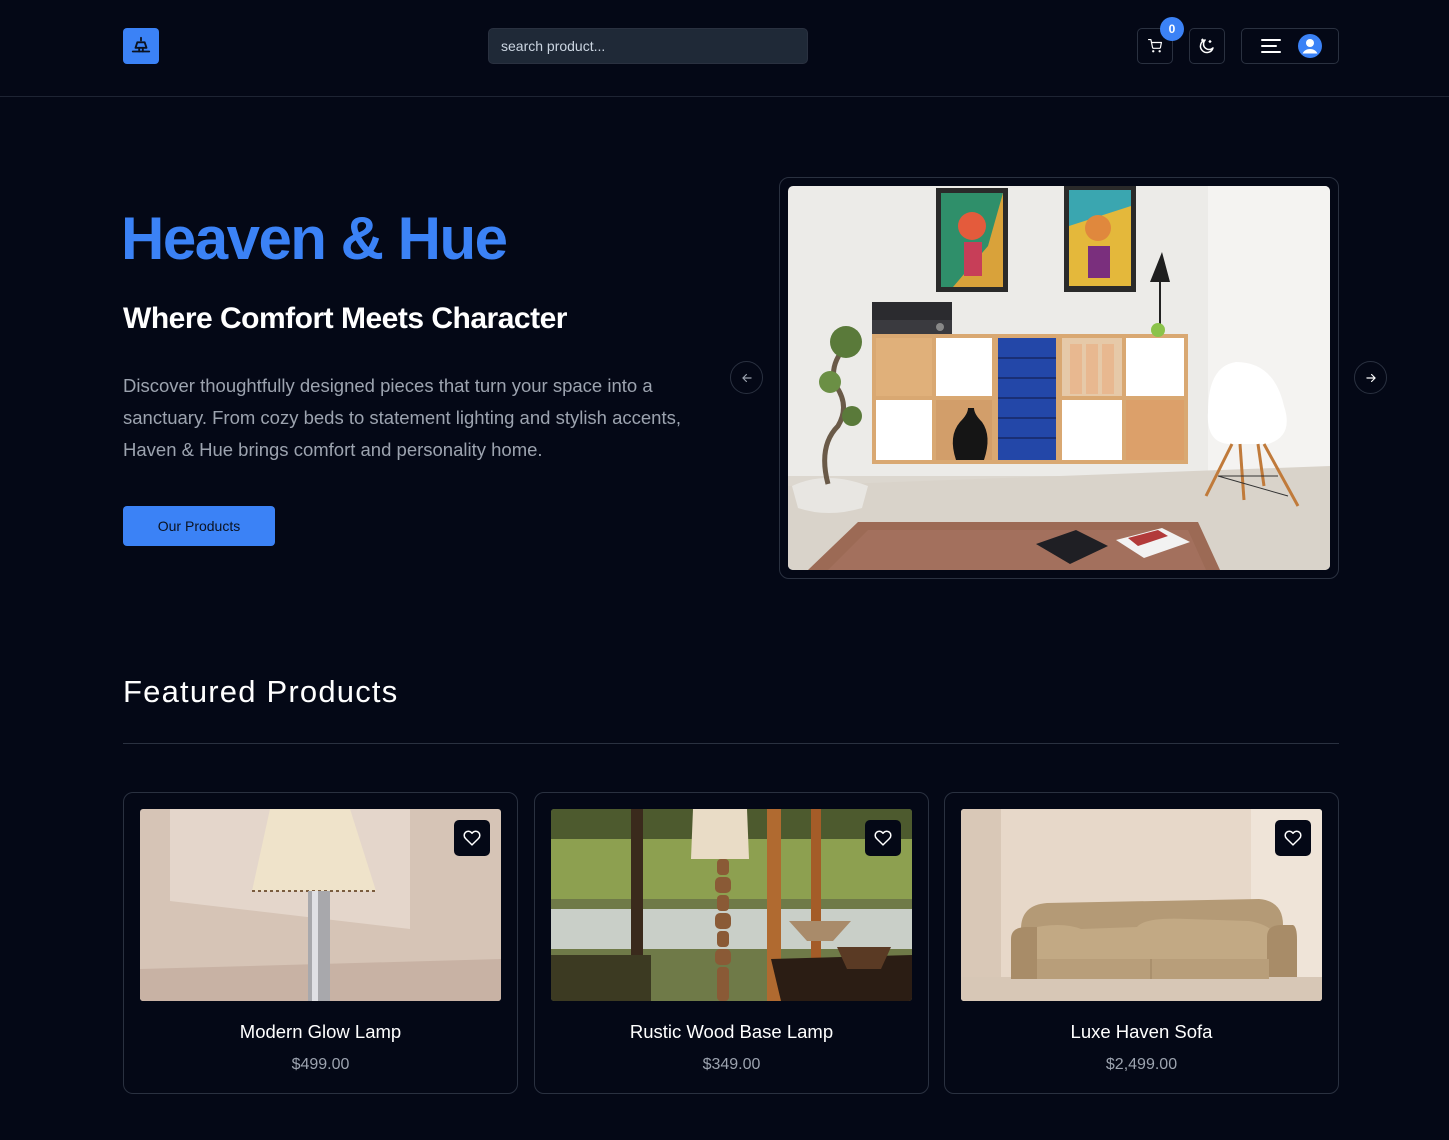  What do you see at coordinates (320, 1032) in the screenshot?
I see `product-name: Modern Glow Lamp` at bounding box center [320, 1032].